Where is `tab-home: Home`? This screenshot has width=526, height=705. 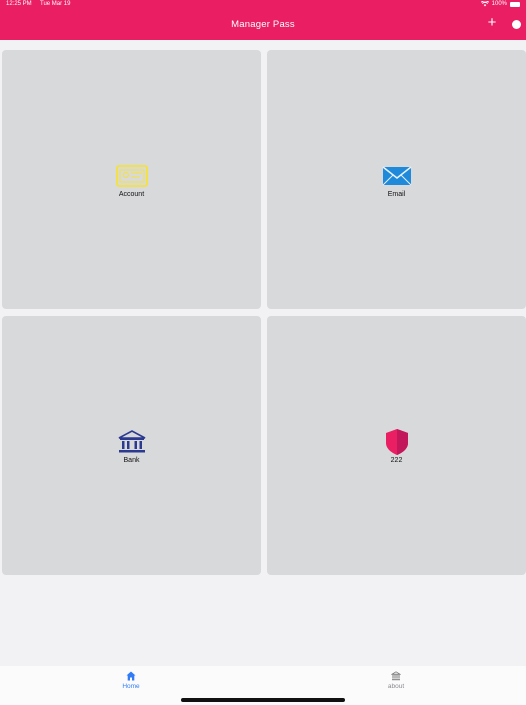 tab-home: Home is located at coordinates (131, 680).